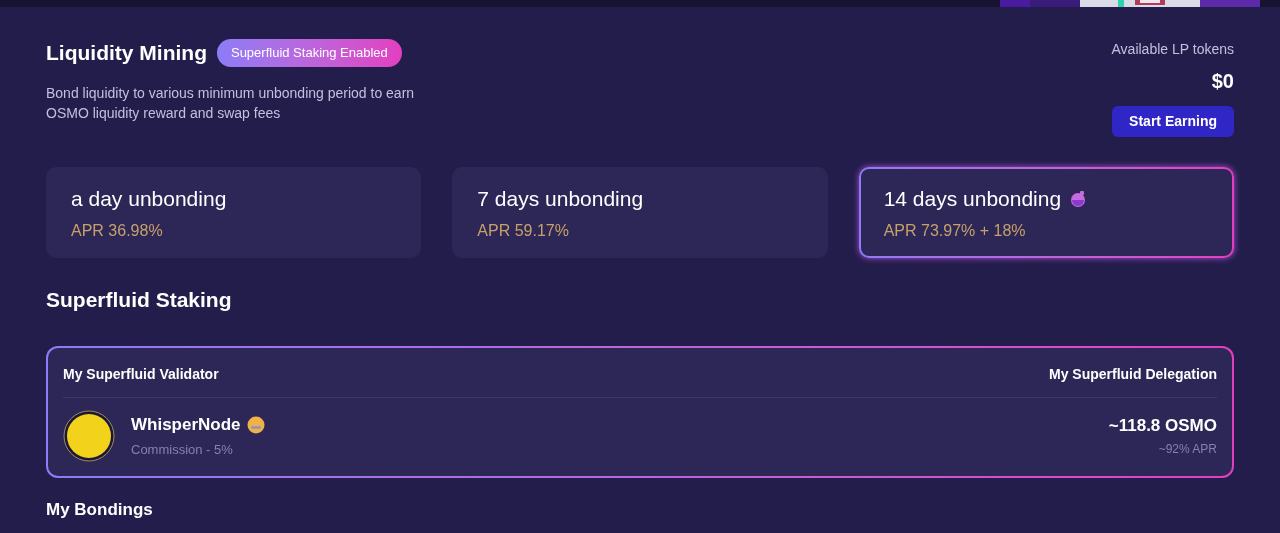 Image resolution: width=1280 pixels, height=533 pixels. What do you see at coordinates (182, 449) in the screenshot?
I see `commission-text: Commission - 5%` at bounding box center [182, 449].